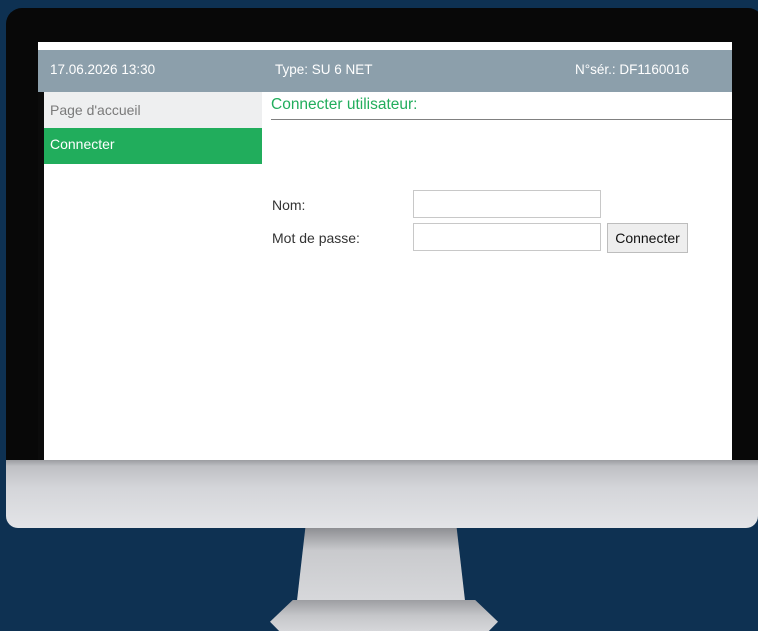 This screenshot has height=631, width=758. I want to click on header-device-type: Type: SU 6 NET, so click(324, 69).